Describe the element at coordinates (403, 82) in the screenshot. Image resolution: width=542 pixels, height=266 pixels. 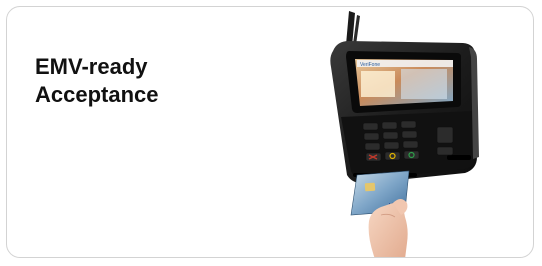
I see `terminal-screen: VeriFone` at that location.